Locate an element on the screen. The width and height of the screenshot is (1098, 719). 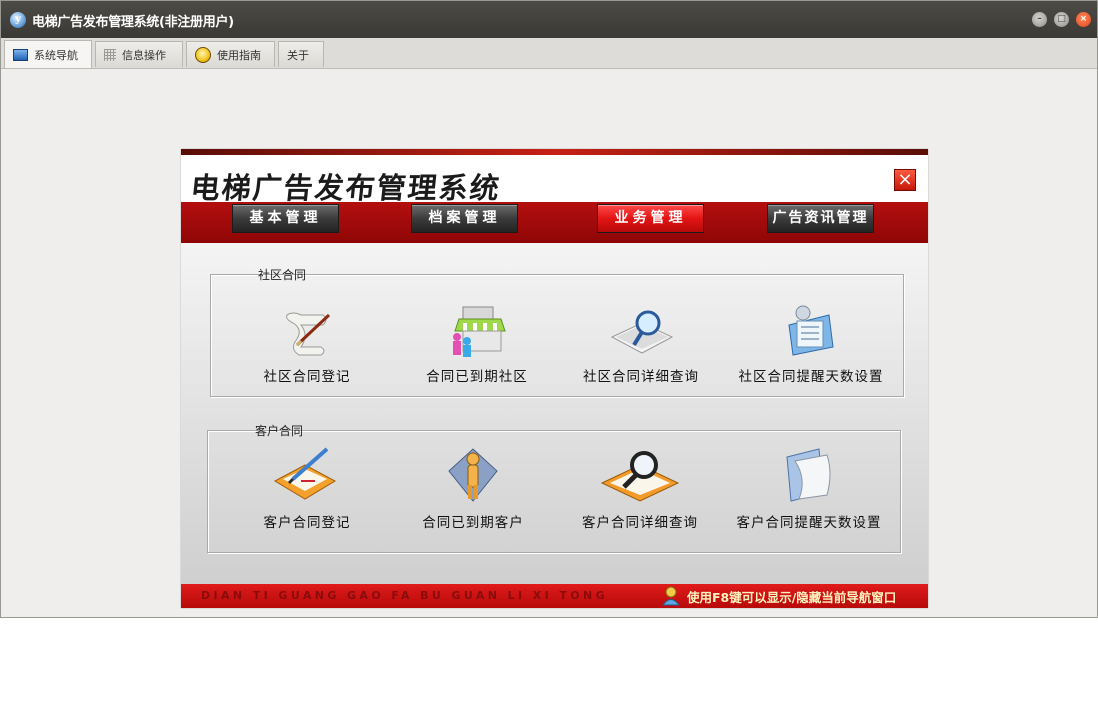
tab-label: 关于 is located at coordinates (298, 55).